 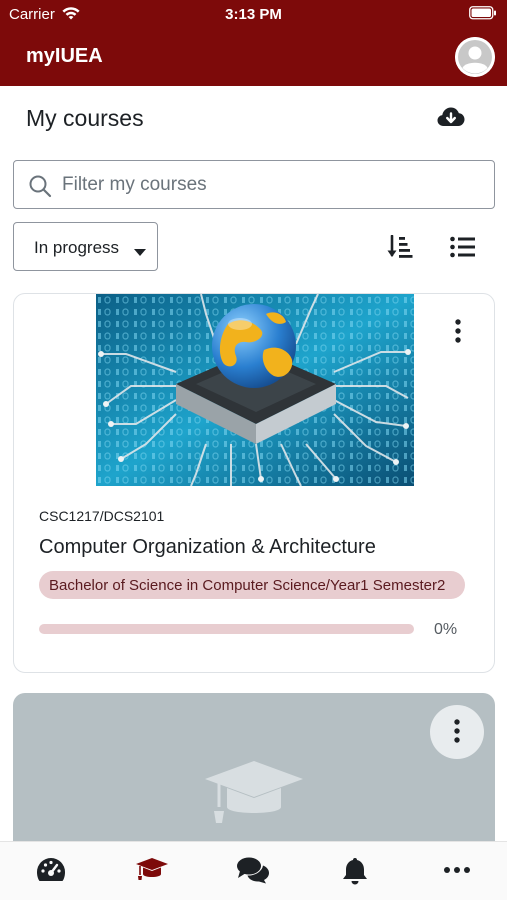 What do you see at coordinates (226, 629) in the screenshot?
I see `course-progress-bar` at bounding box center [226, 629].